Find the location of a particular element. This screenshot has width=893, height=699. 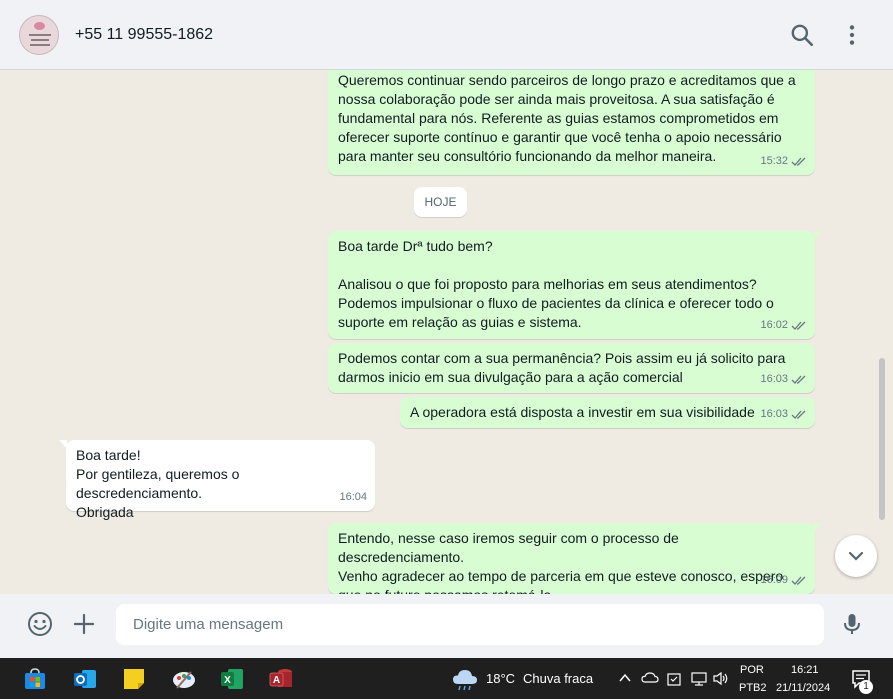

weather-icon is located at coordinates (465, 679).